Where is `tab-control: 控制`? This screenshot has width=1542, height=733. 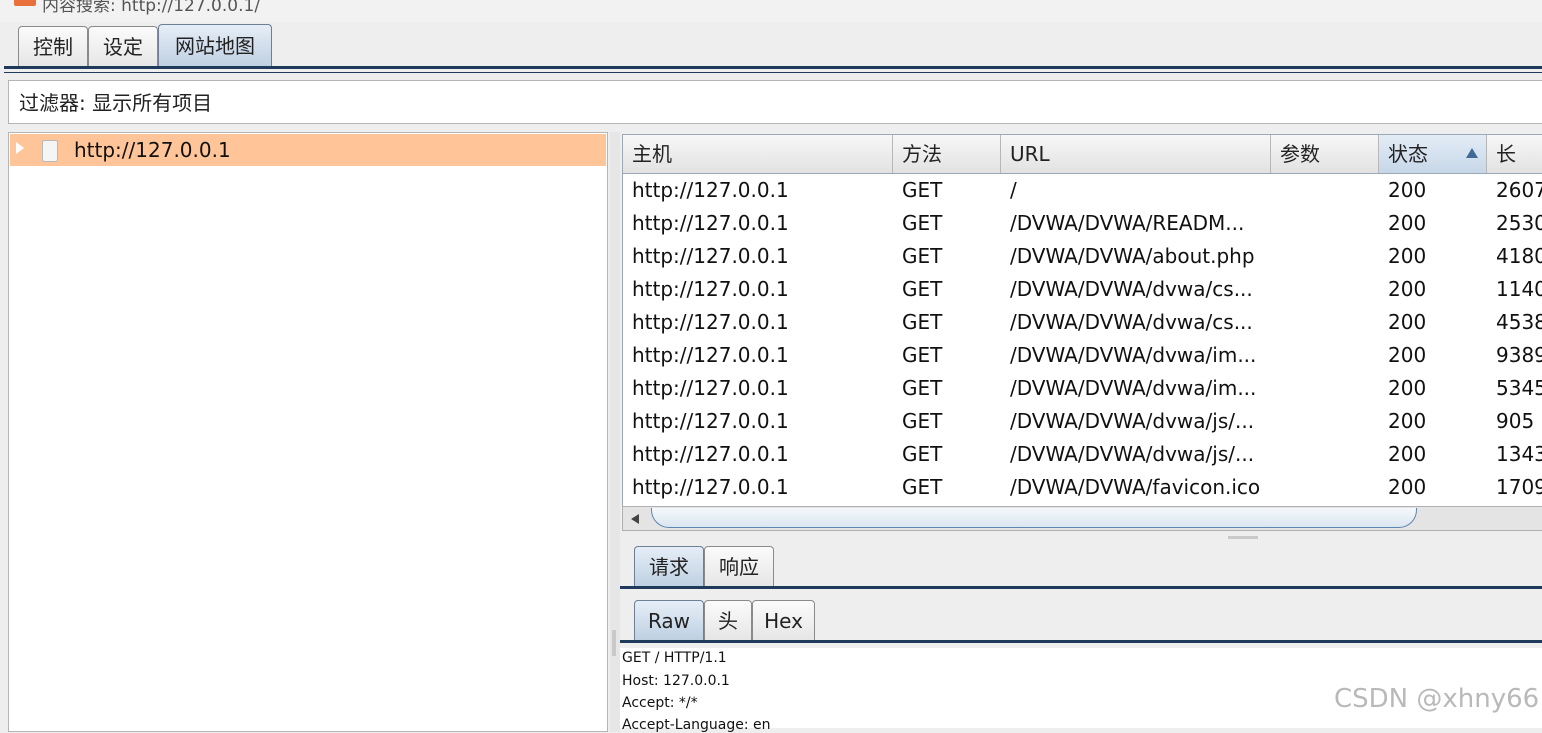 tab-control: 控制 is located at coordinates (53, 46).